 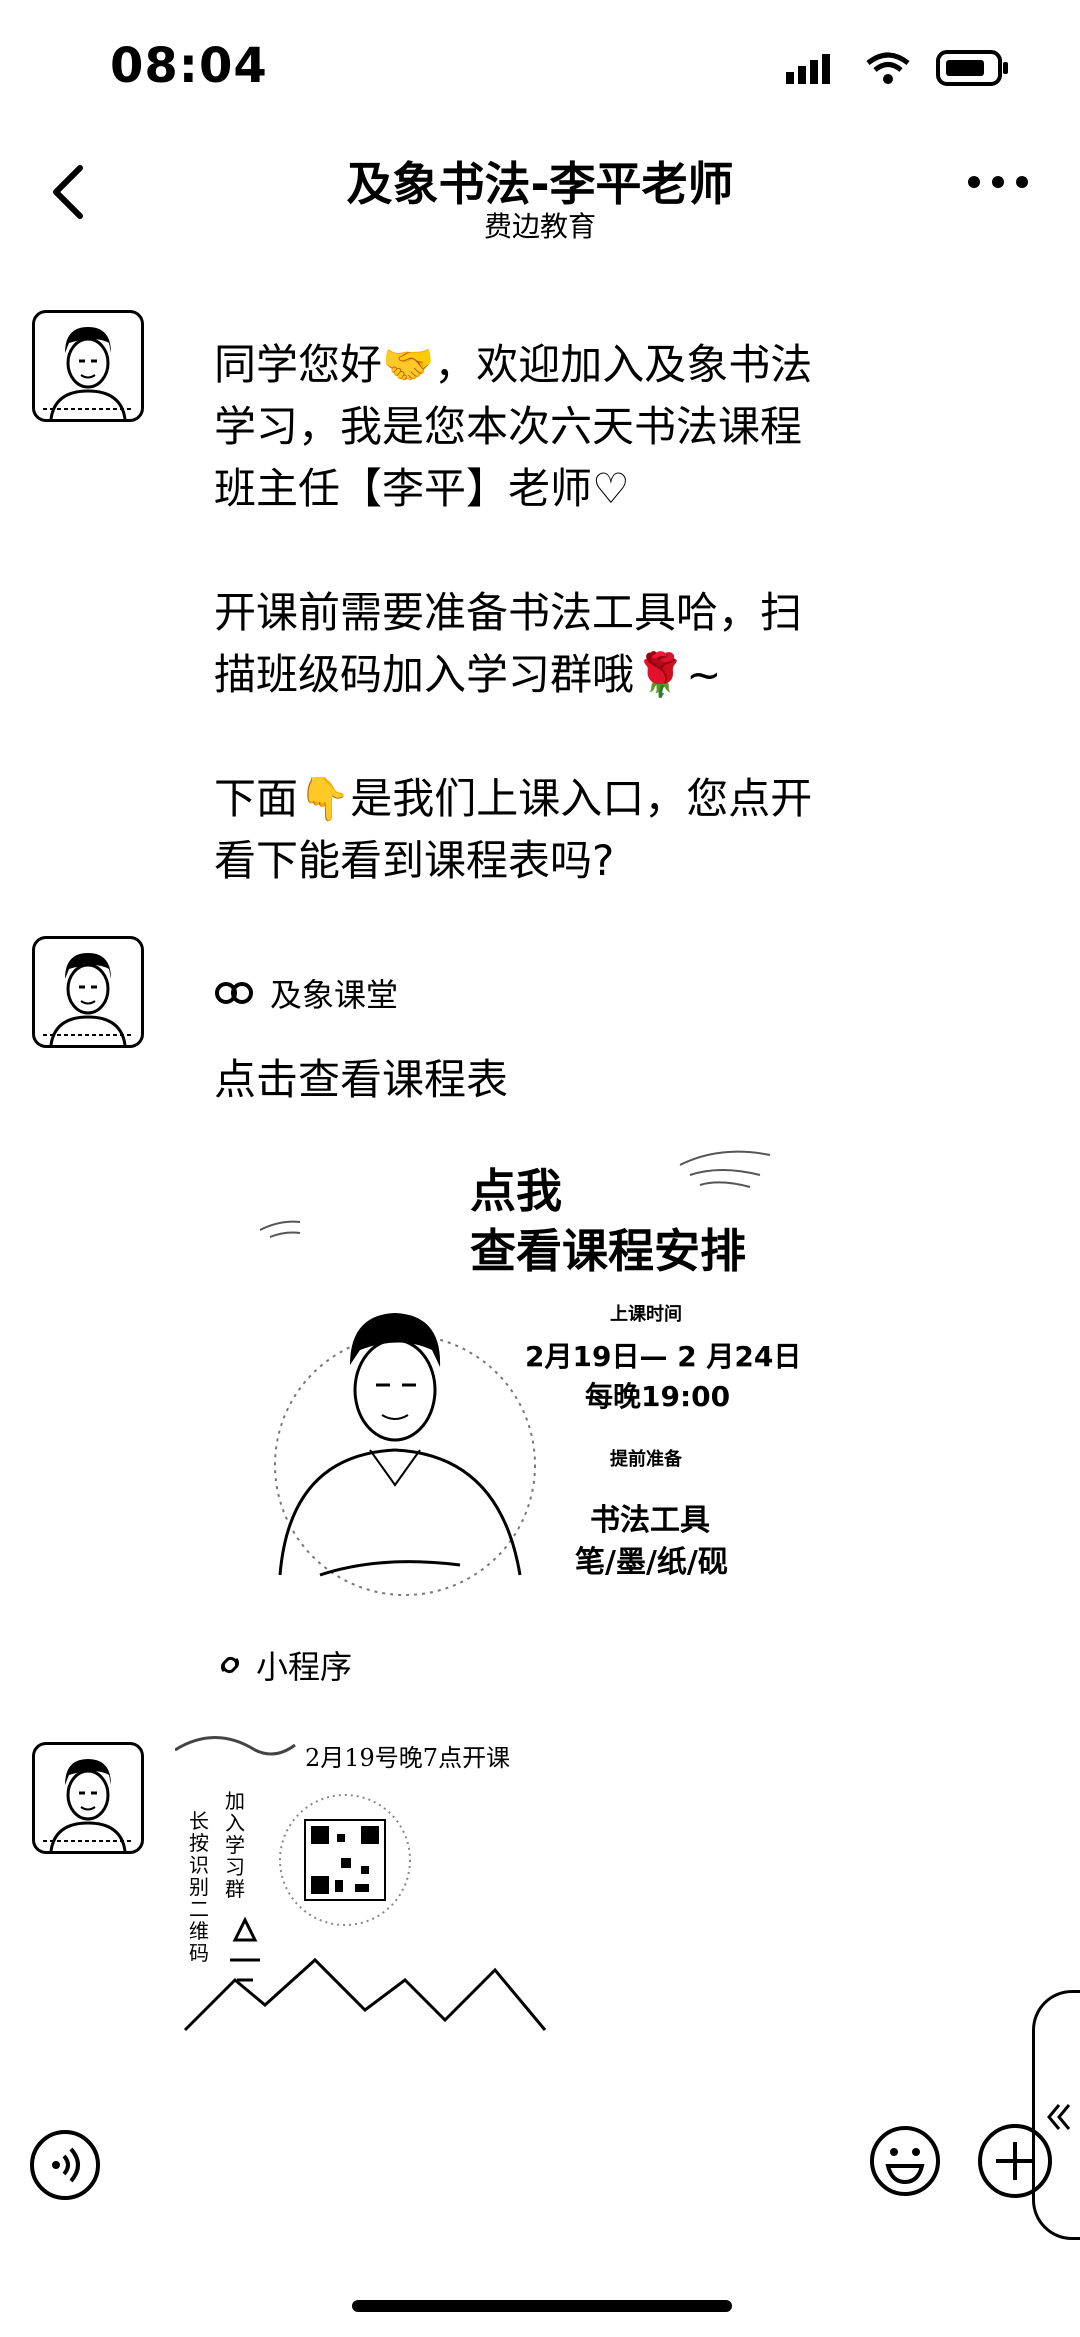 I want to click on more-button, so click(x=998, y=182).